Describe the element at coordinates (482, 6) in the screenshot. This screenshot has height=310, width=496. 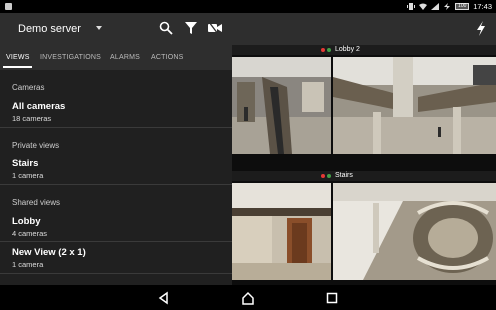
I see `clock: 17:43` at that location.